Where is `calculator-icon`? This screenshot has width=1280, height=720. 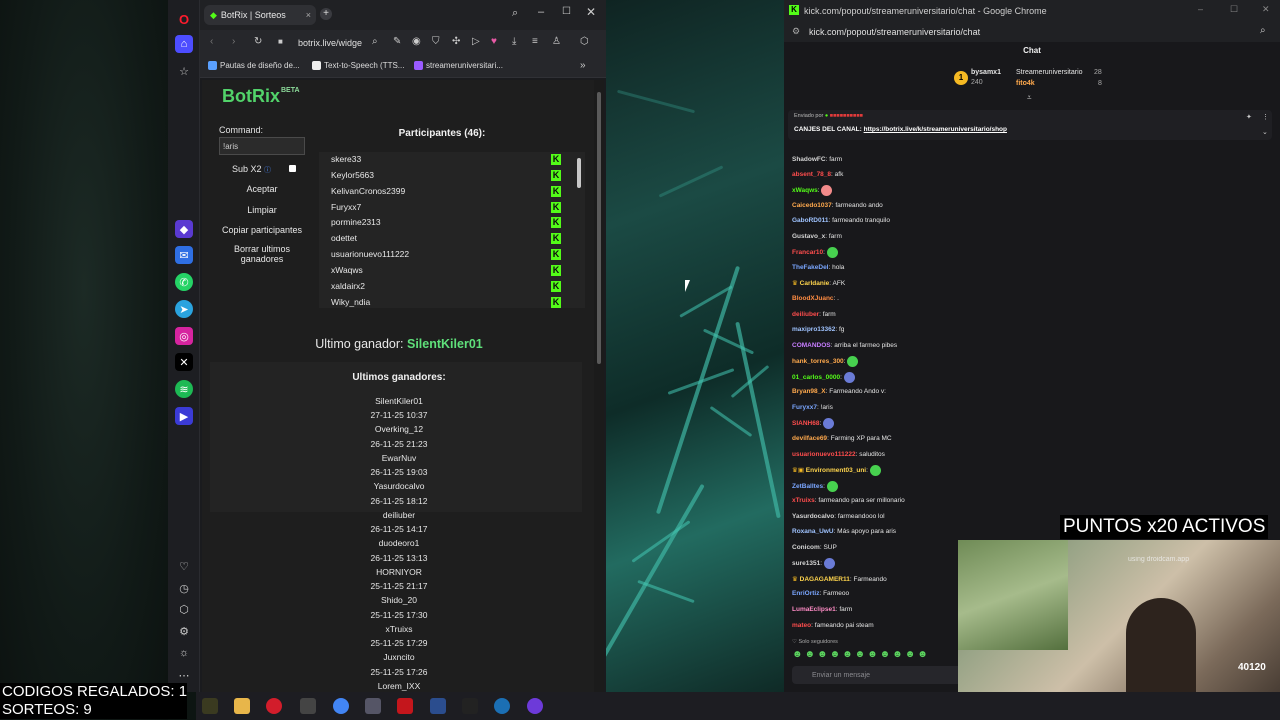 calculator-icon is located at coordinates (373, 706).